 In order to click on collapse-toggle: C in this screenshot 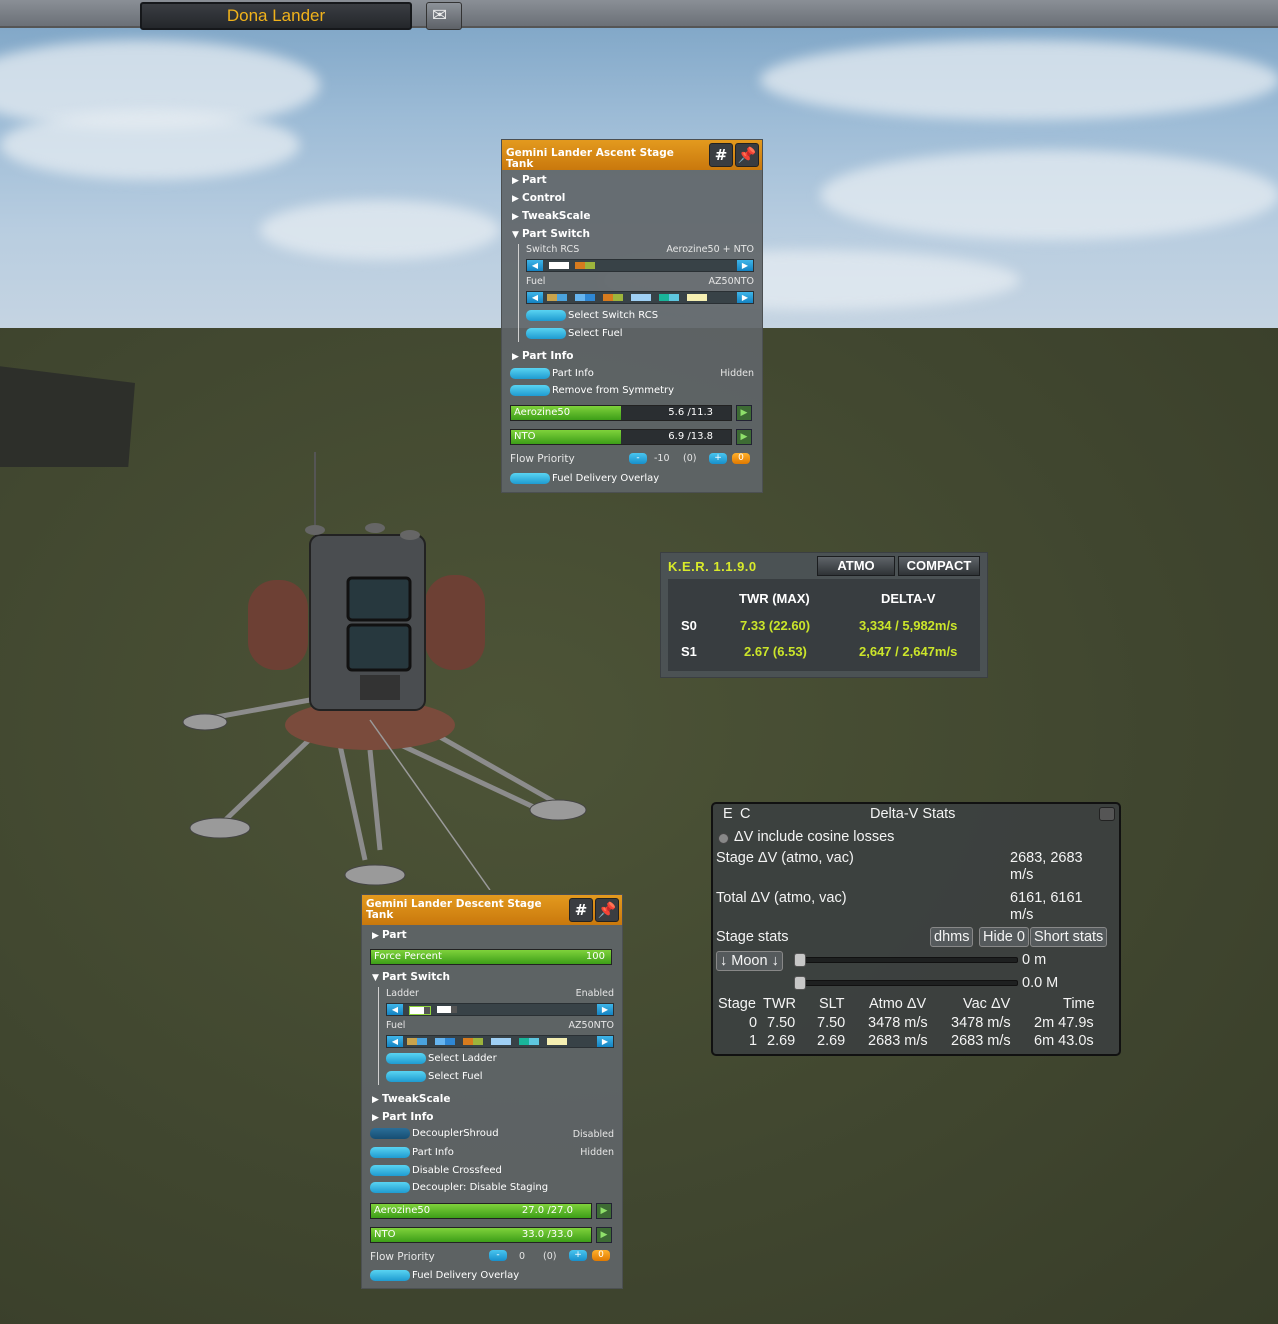, I will do `click(745, 814)`.